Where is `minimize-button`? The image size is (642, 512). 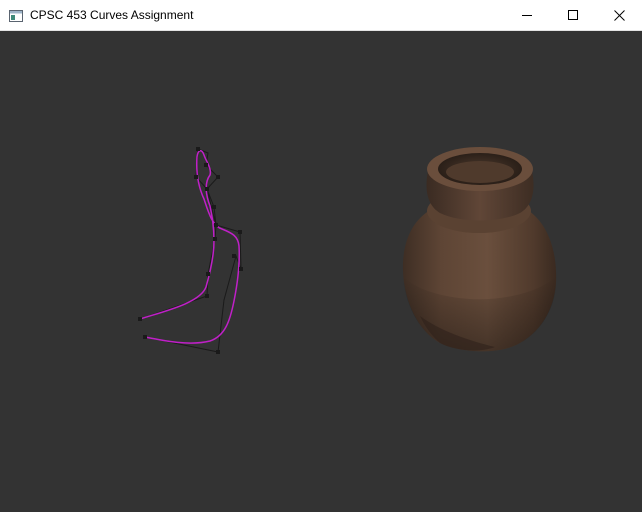 minimize-button is located at coordinates (527, 15).